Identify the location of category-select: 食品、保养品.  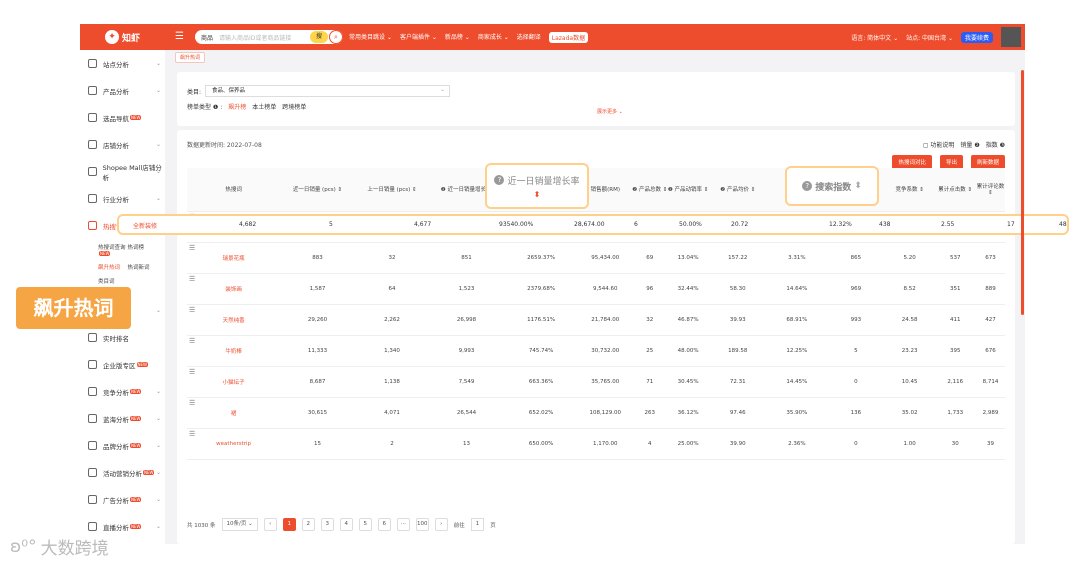
(328, 91).